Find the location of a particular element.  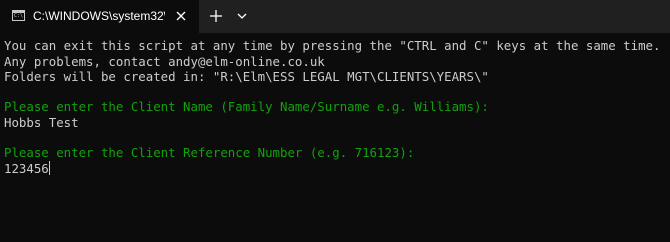

input-client-reference: 123456 is located at coordinates (26, 168).